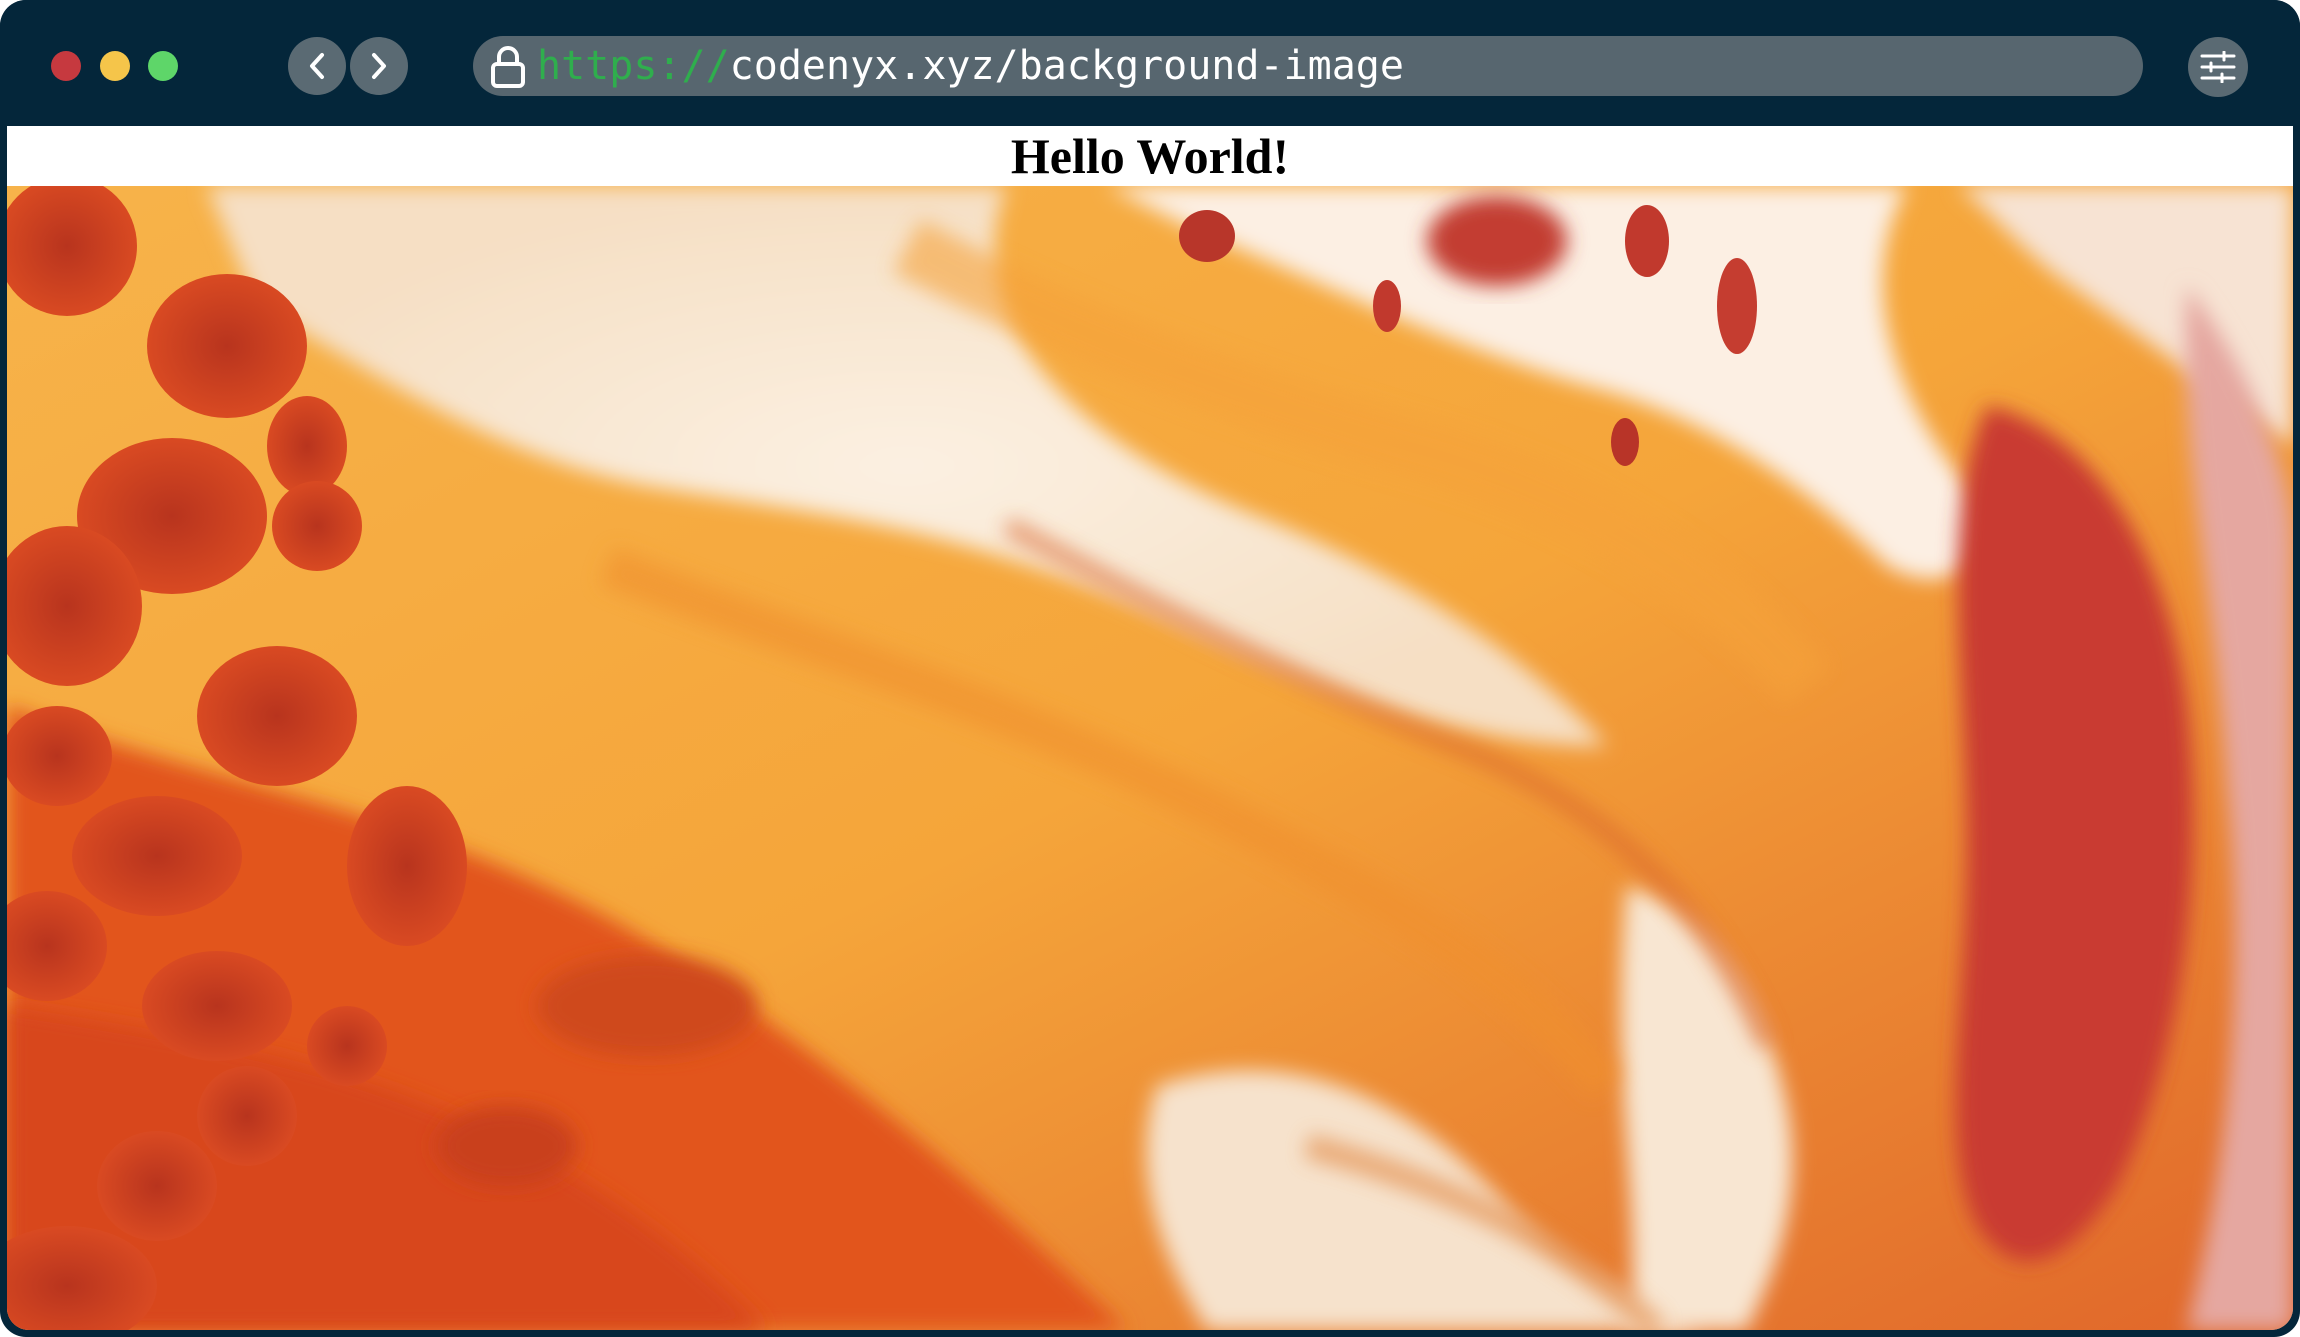  I want to click on url-path: codenyx.xyz/background-image, so click(1066, 66).